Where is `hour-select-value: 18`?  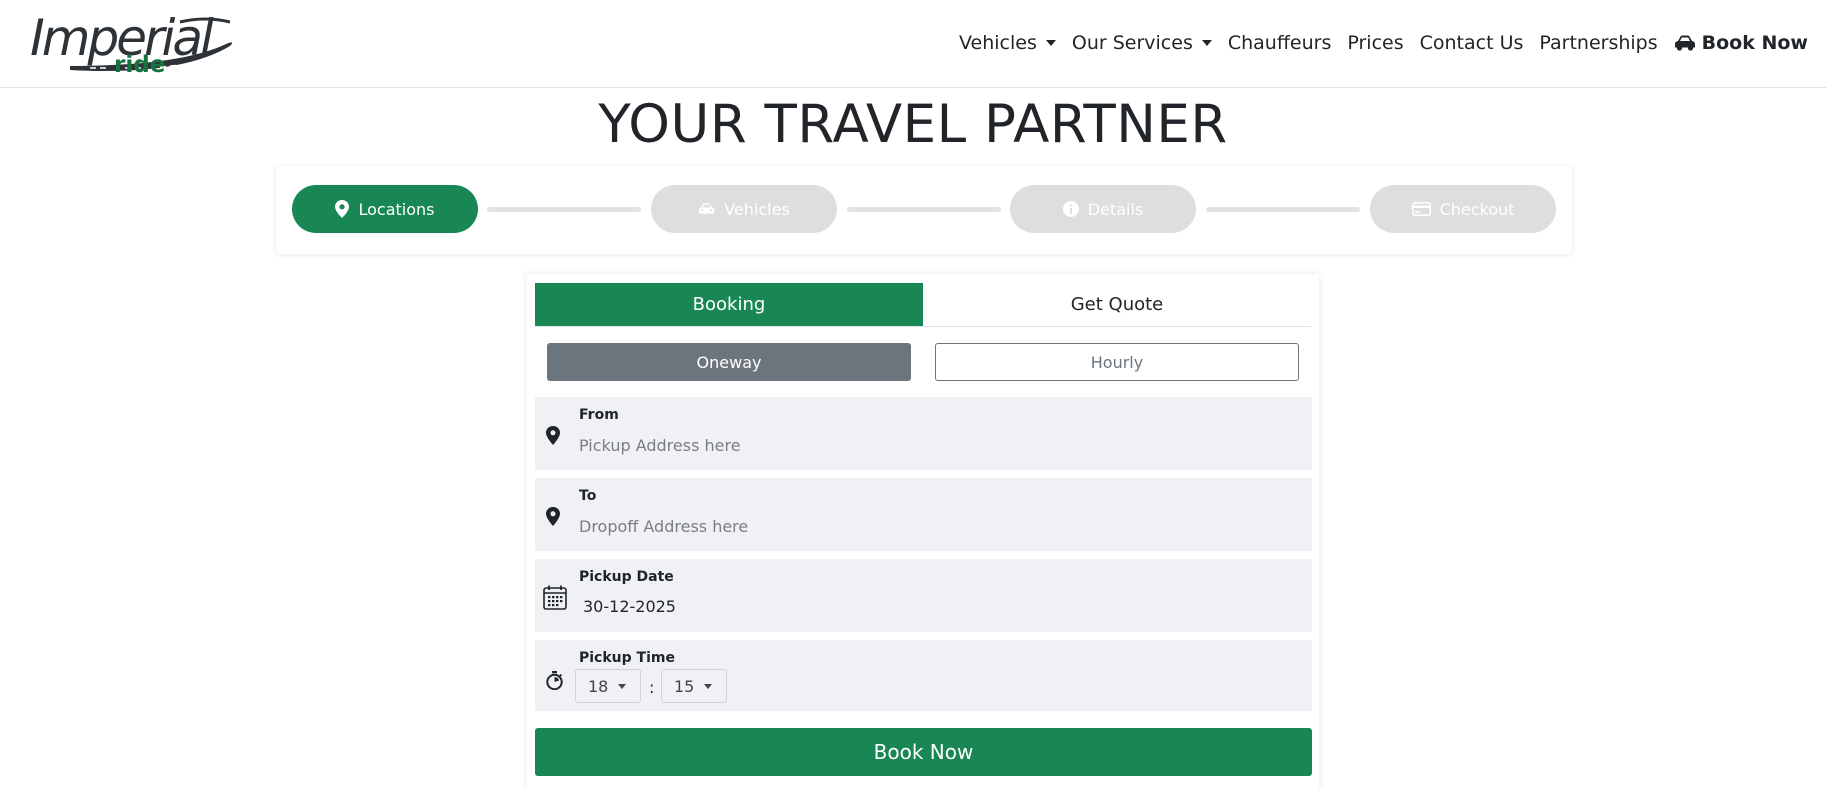 hour-select-value: 18 is located at coordinates (598, 686).